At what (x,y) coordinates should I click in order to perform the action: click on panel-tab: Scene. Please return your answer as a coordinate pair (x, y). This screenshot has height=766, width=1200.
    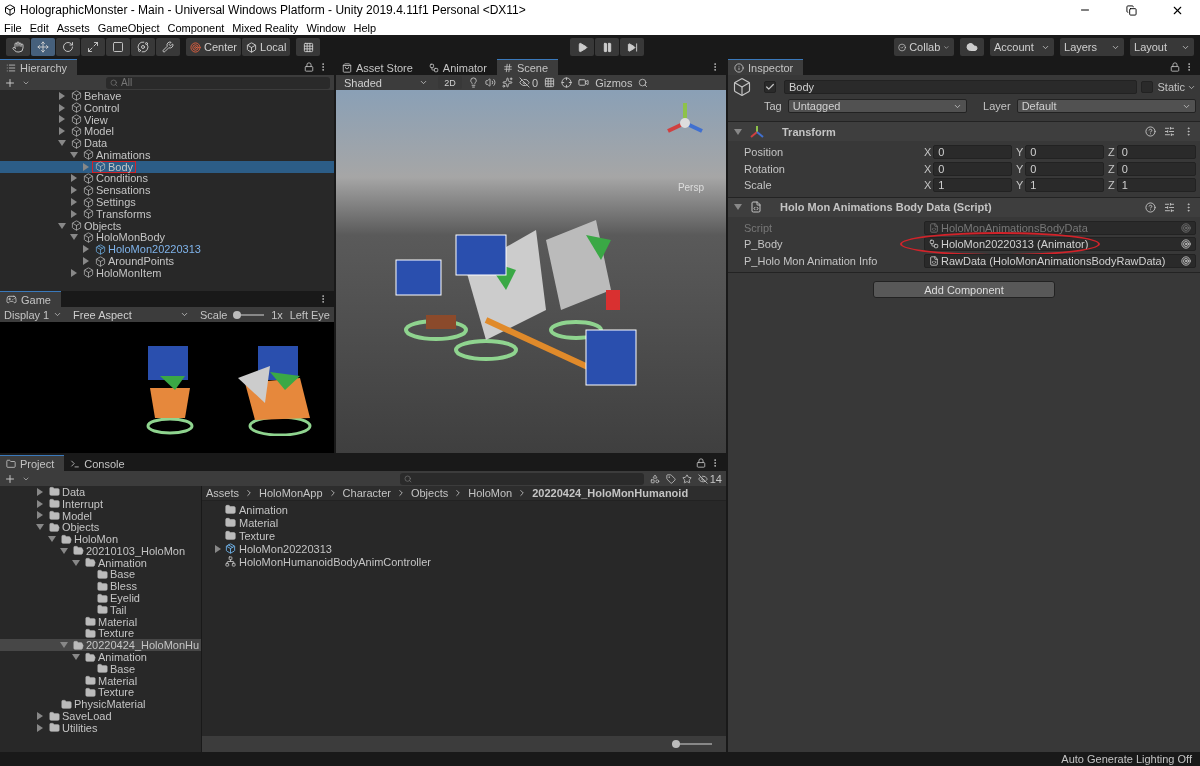
    Looking at the image, I should click on (527, 67).